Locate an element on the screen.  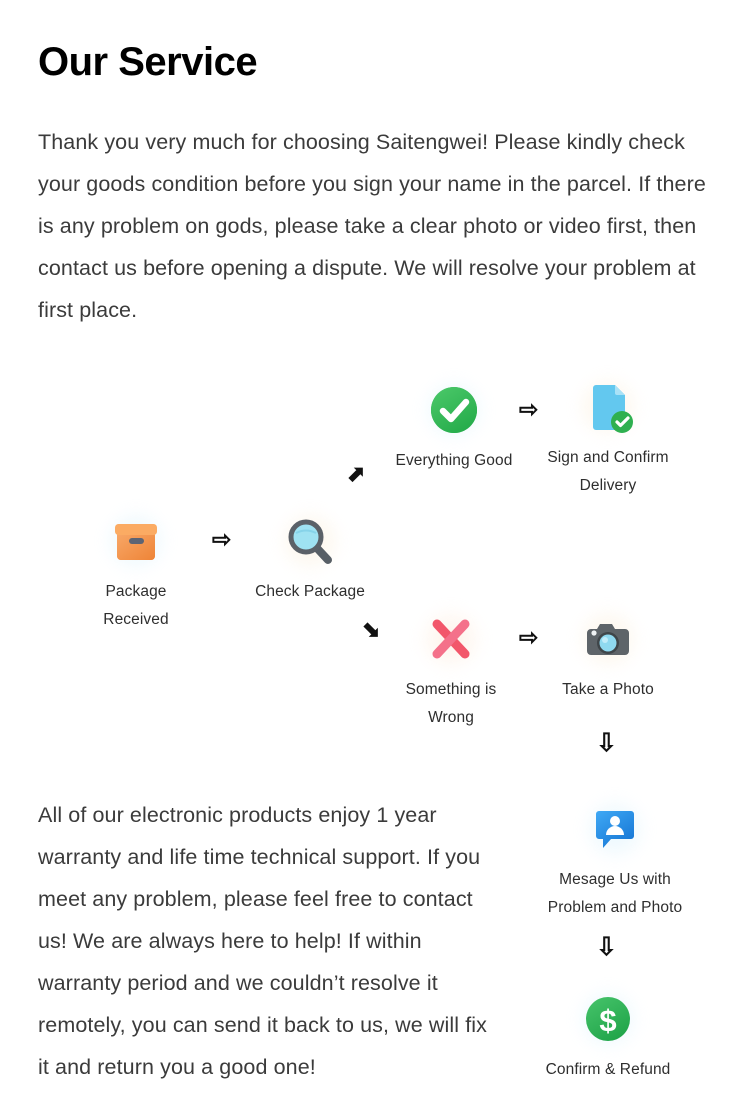
flow-node-label: Confirm & Refund is located at coordinates (608, 1069).